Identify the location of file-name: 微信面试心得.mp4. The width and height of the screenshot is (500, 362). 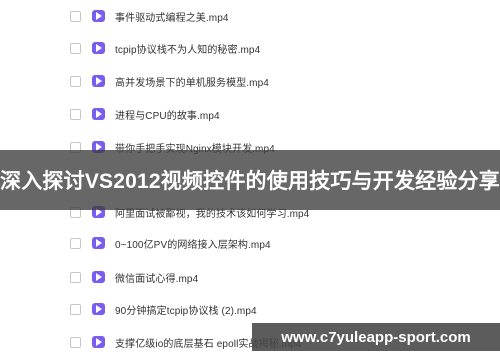
(157, 279).